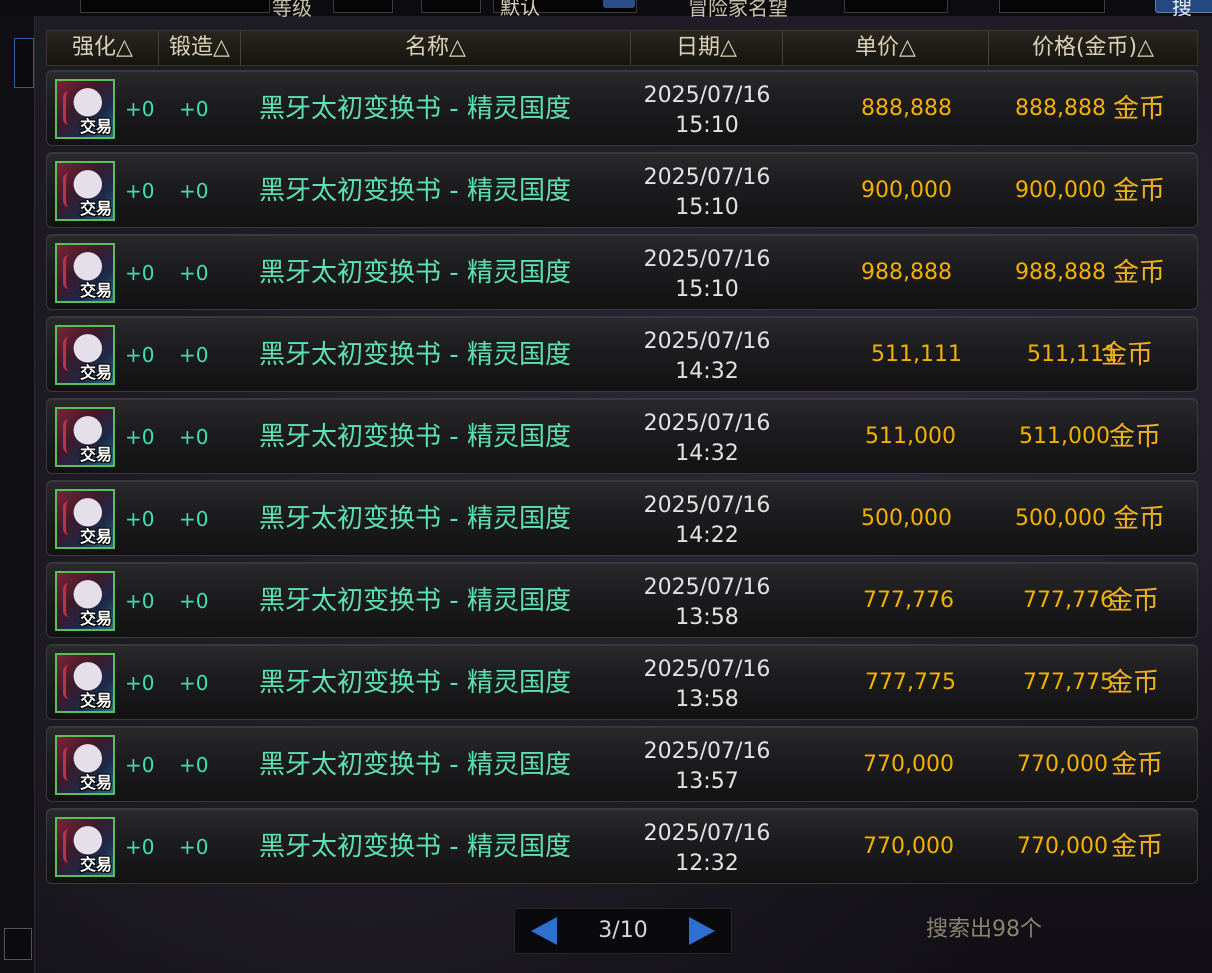  I want to click on level-min-input, so click(363, 6).